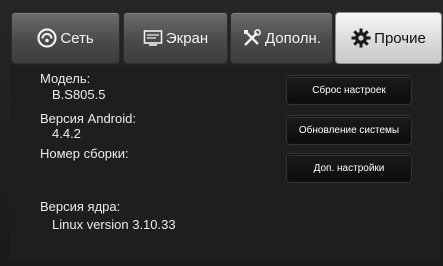  What do you see at coordinates (187, 38) in the screenshot?
I see `tab-display-label: Экран` at bounding box center [187, 38].